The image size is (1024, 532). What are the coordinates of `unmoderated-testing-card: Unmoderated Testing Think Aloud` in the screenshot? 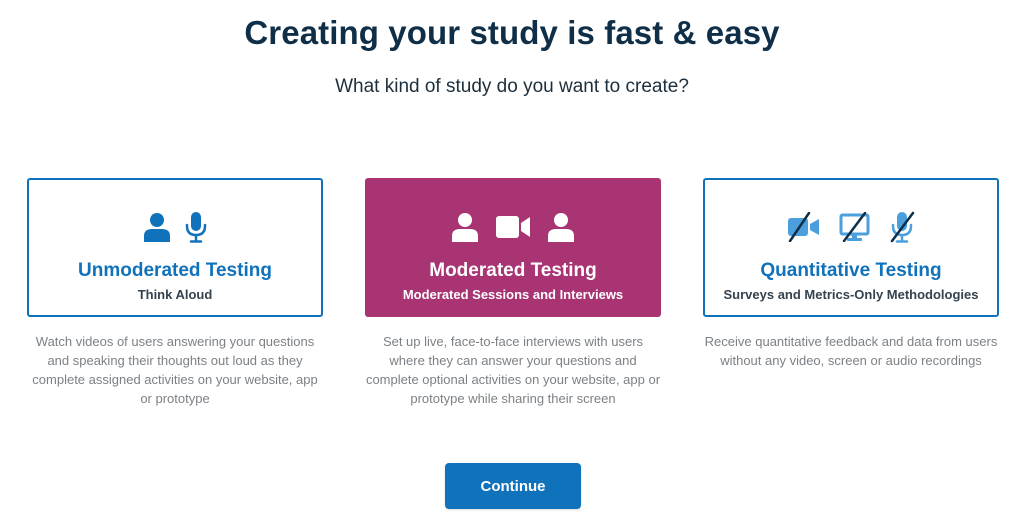 It's located at (175, 247).